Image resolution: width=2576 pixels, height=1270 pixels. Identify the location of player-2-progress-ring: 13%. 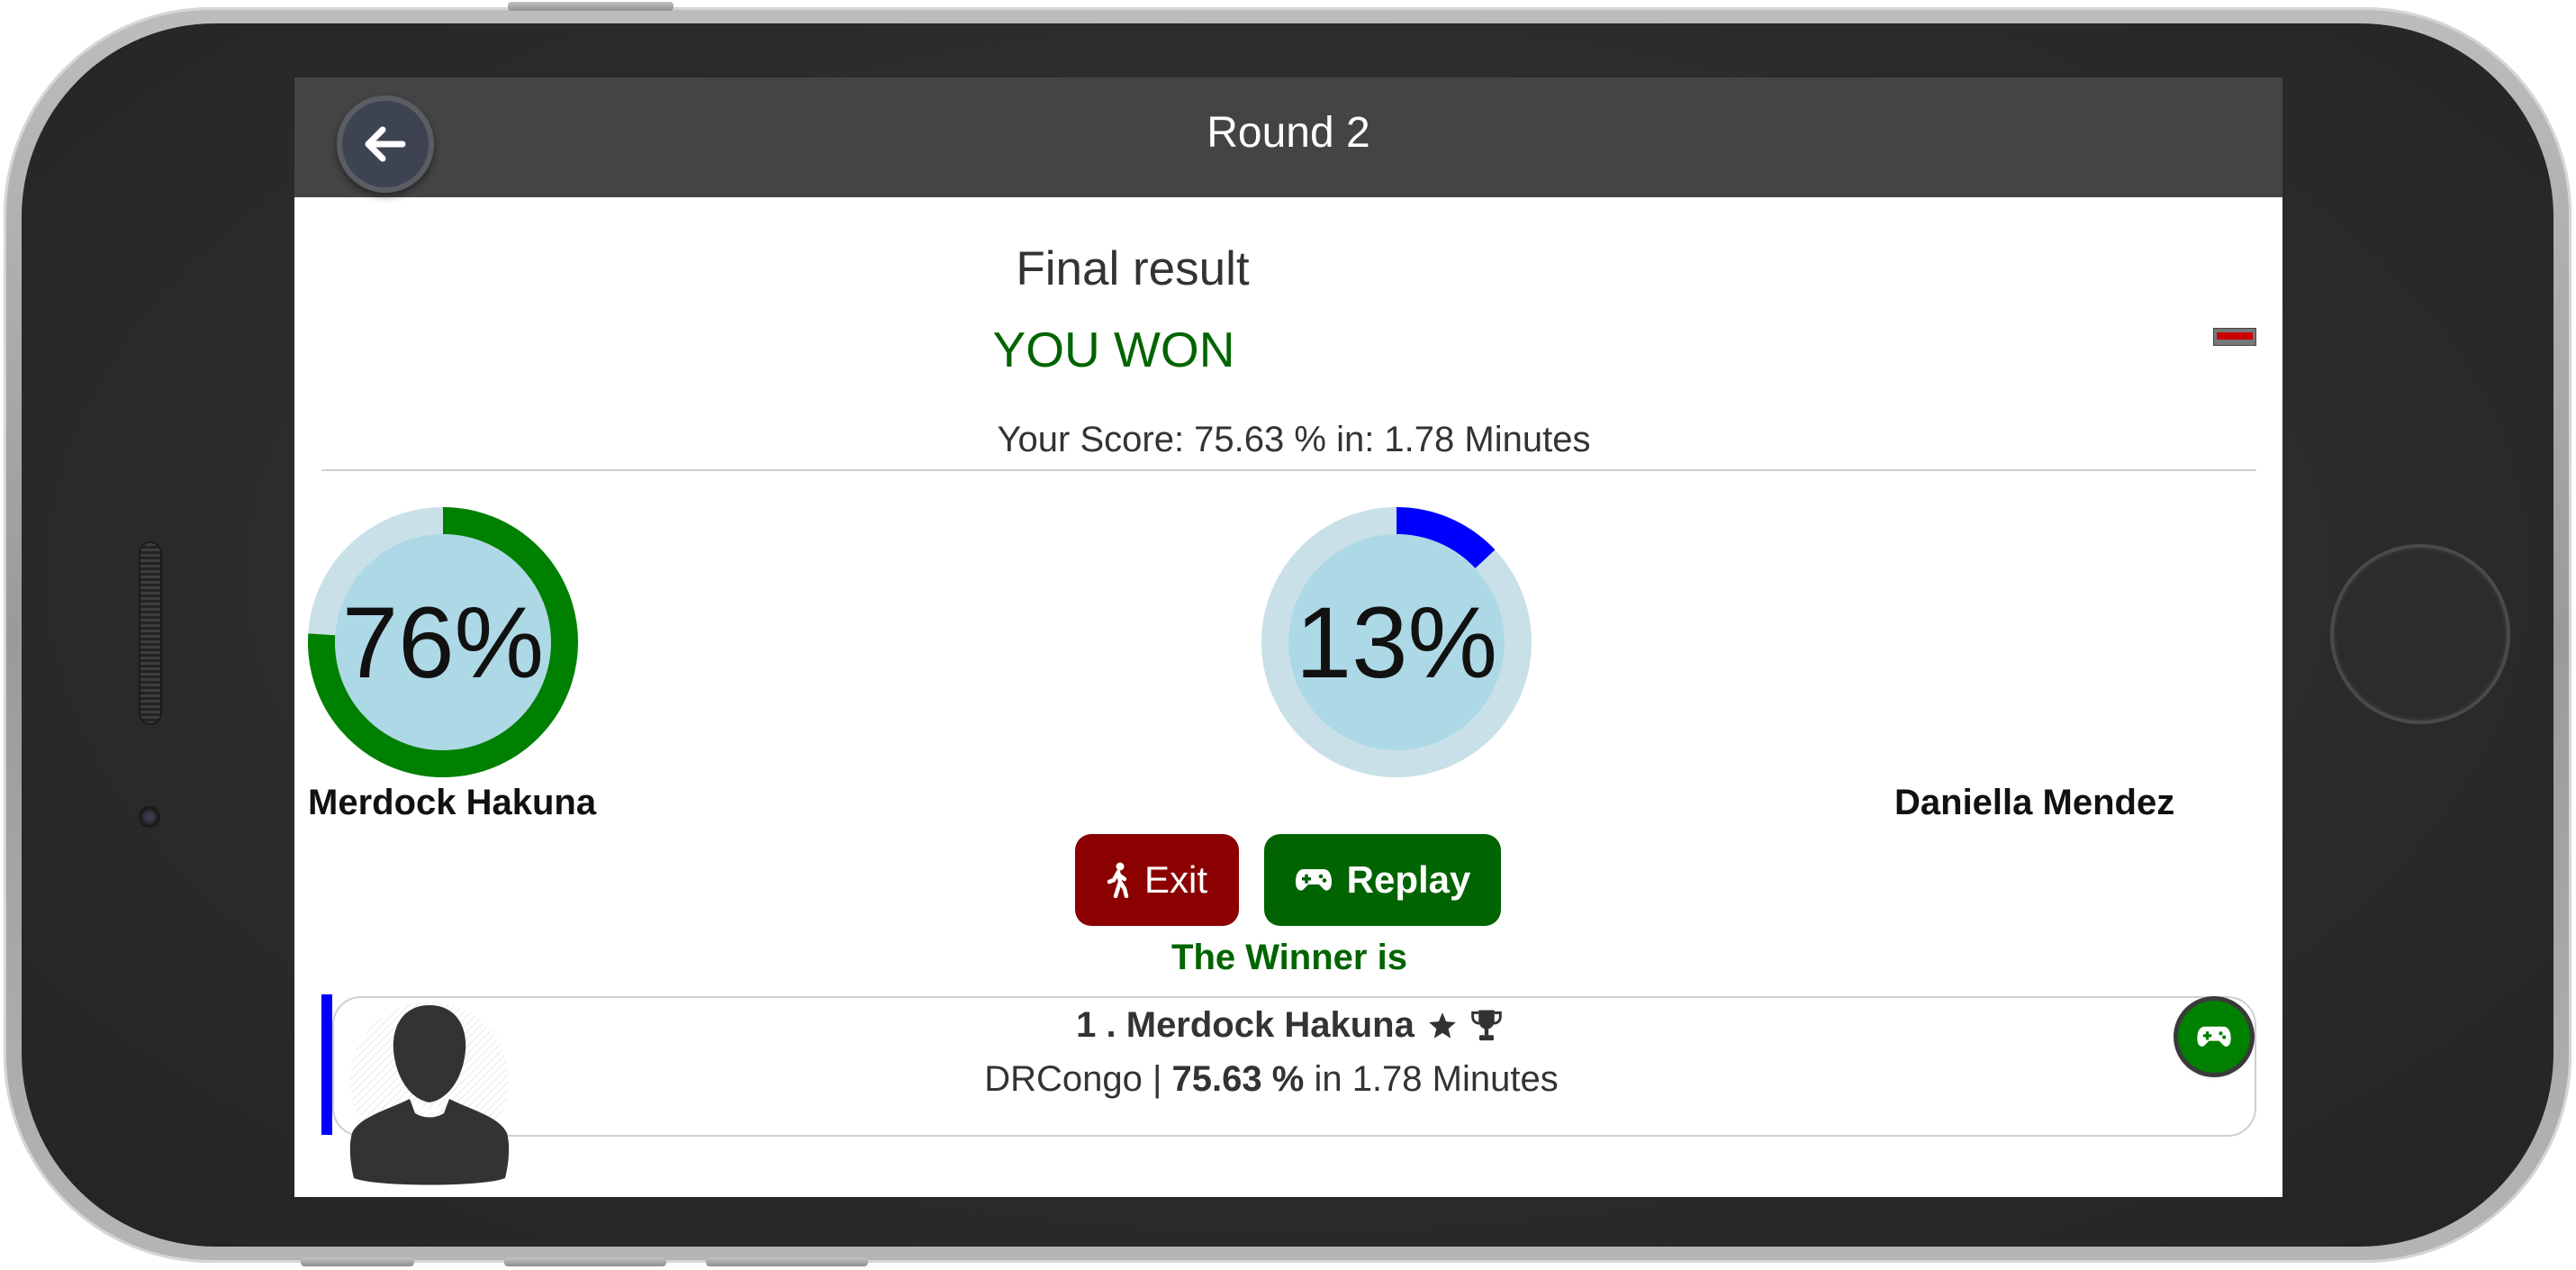
(1396, 642).